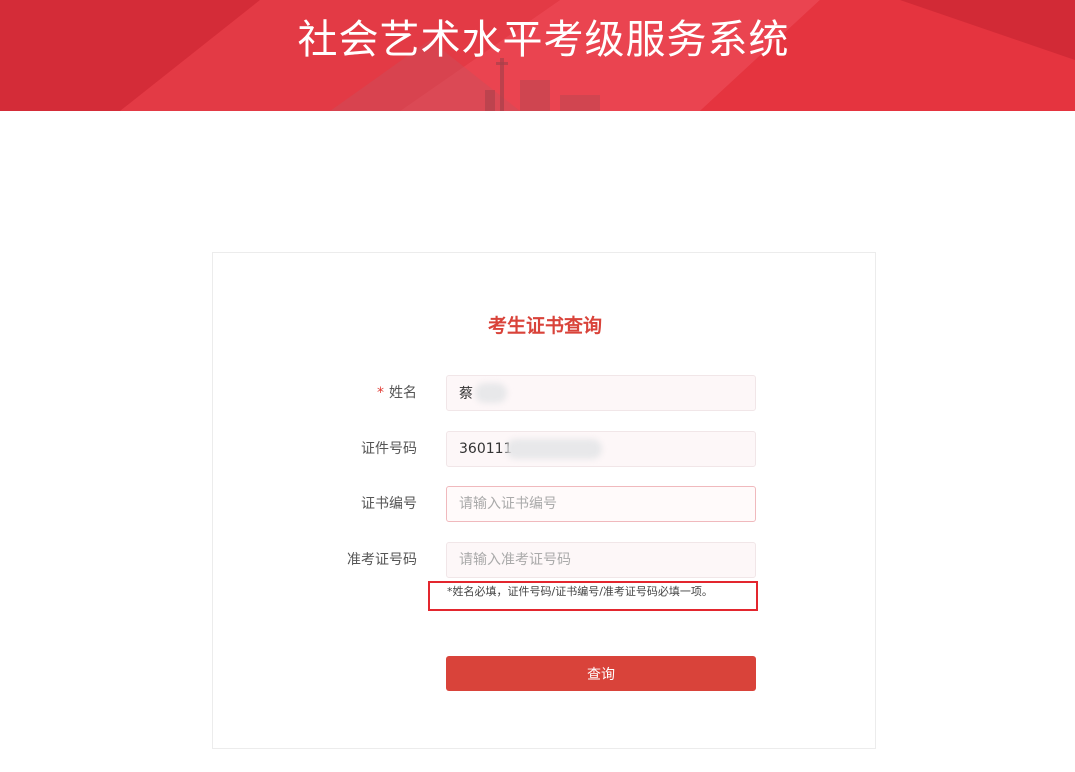 This screenshot has height=772, width=1075. I want to click on certificate-number-label: 证书编号, so click(389, 504).